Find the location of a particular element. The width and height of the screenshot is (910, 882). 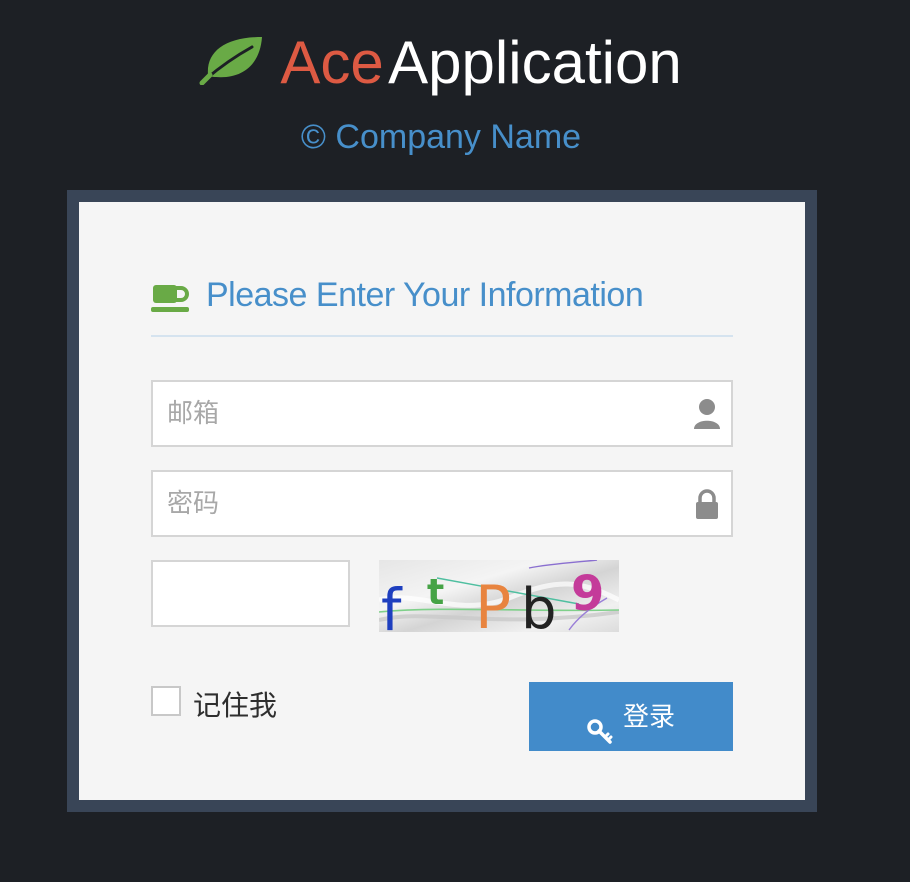

remember-label: 记住我 is located at coordinates (235, 705).